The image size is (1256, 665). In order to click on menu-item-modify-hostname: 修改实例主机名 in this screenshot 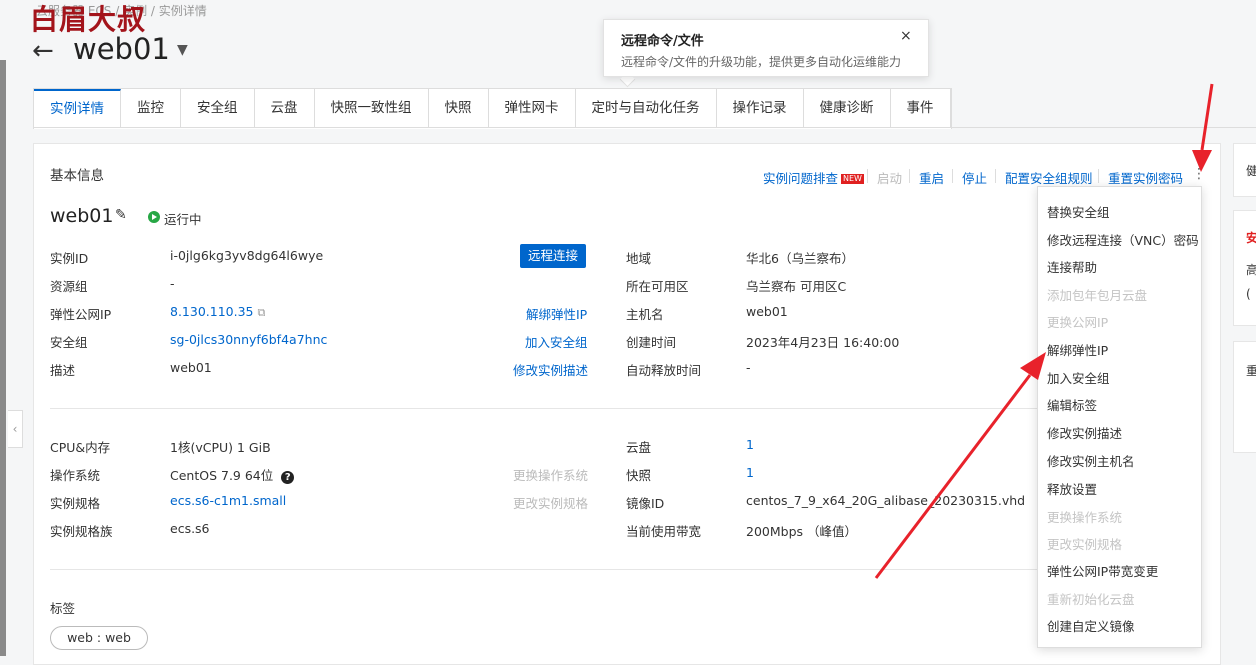, I will do `click(1091, 460)`.